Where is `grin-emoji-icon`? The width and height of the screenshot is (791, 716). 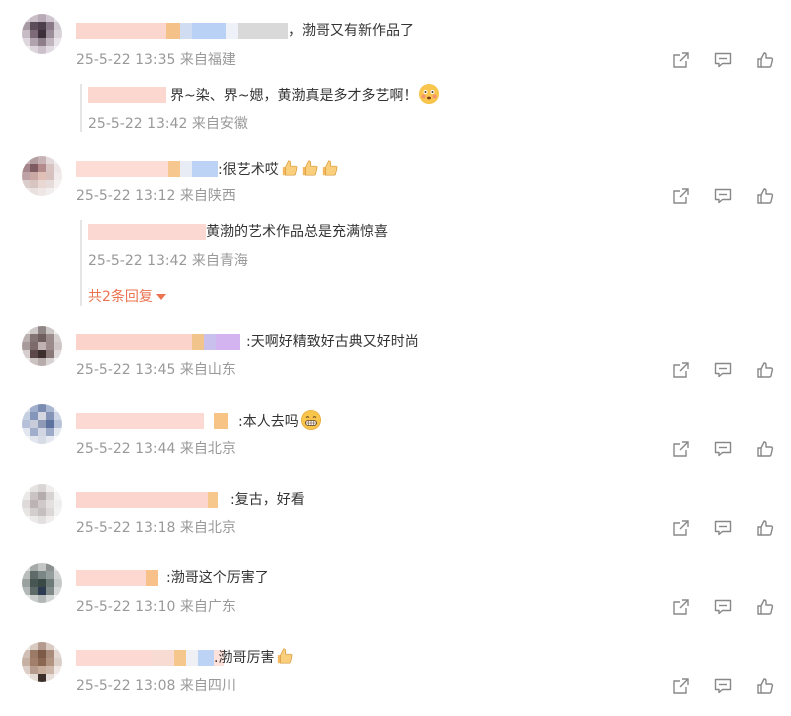 grin-emoji-icon is located at coordinates (310, 420).